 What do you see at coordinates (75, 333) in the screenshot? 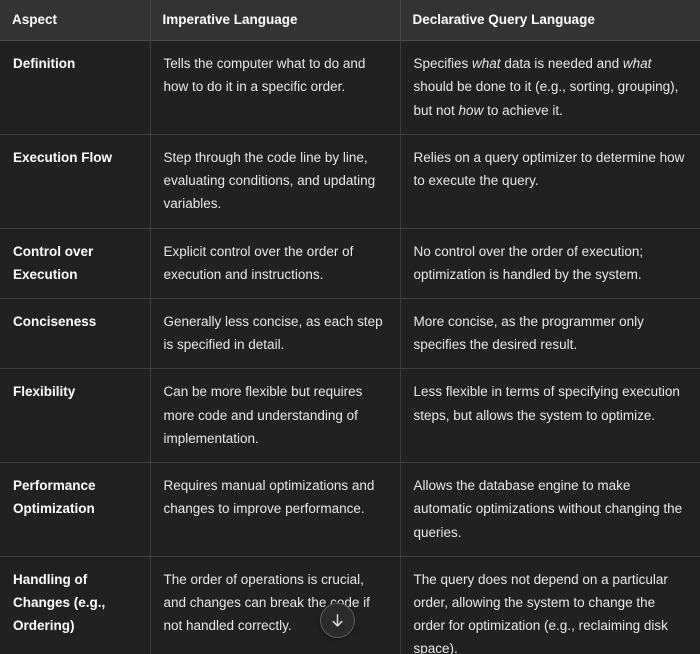
I see `cell-aspect: Conciseness` at bounding box center [75, 333].